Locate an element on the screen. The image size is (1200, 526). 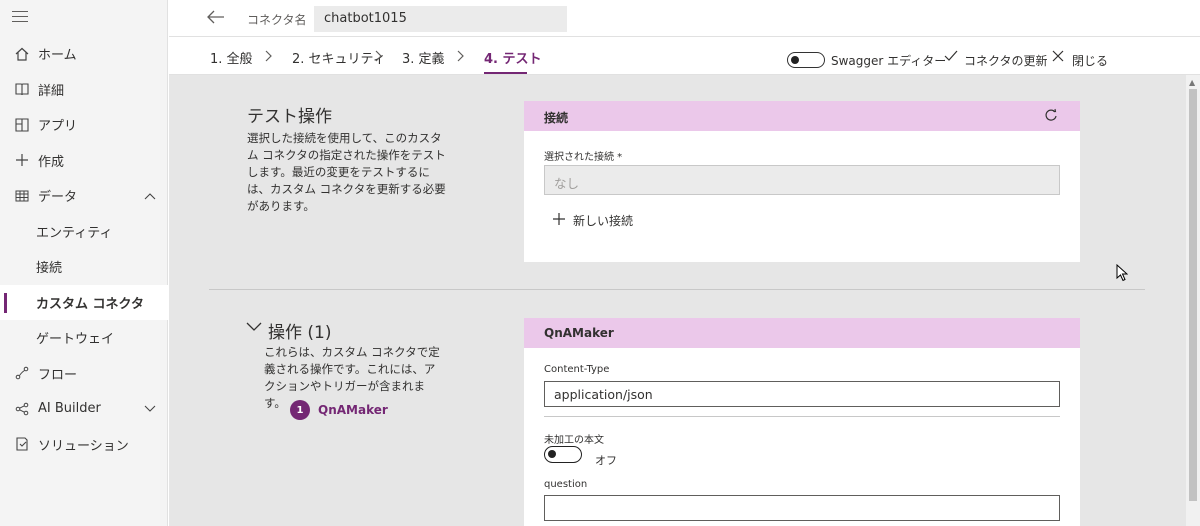
tab-test: 4. テスト is located at coordinates (513, 57).